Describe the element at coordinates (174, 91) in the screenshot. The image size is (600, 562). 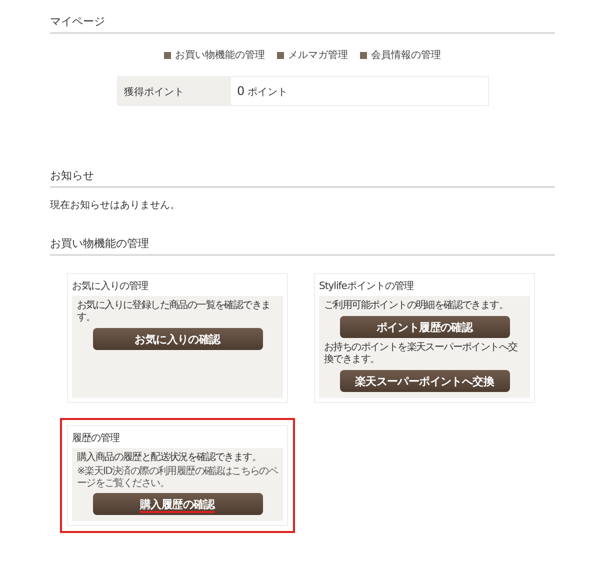
I see `points-label: 獲得ポイント` at that location.